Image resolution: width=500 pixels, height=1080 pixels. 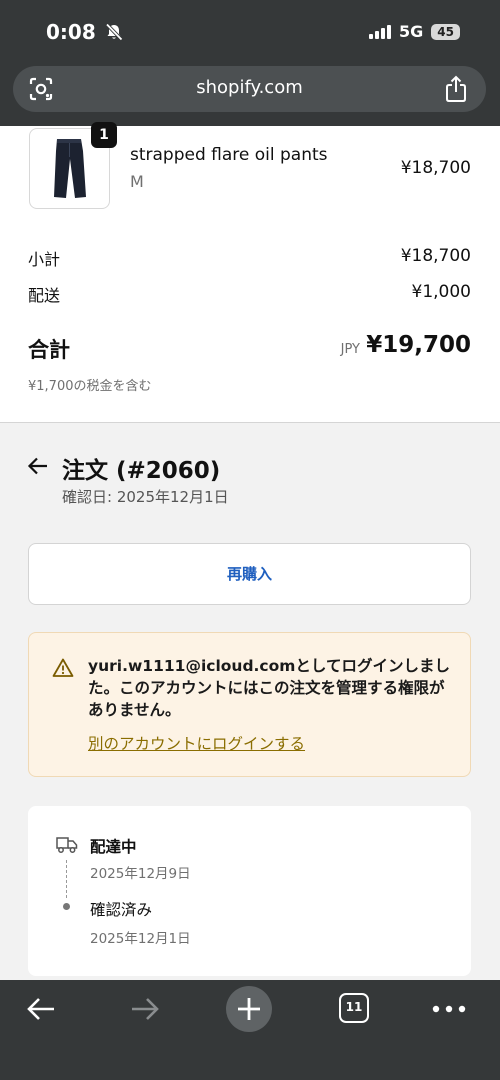 I want to click on url-text: shopify.com, so click(x=249, y=87).